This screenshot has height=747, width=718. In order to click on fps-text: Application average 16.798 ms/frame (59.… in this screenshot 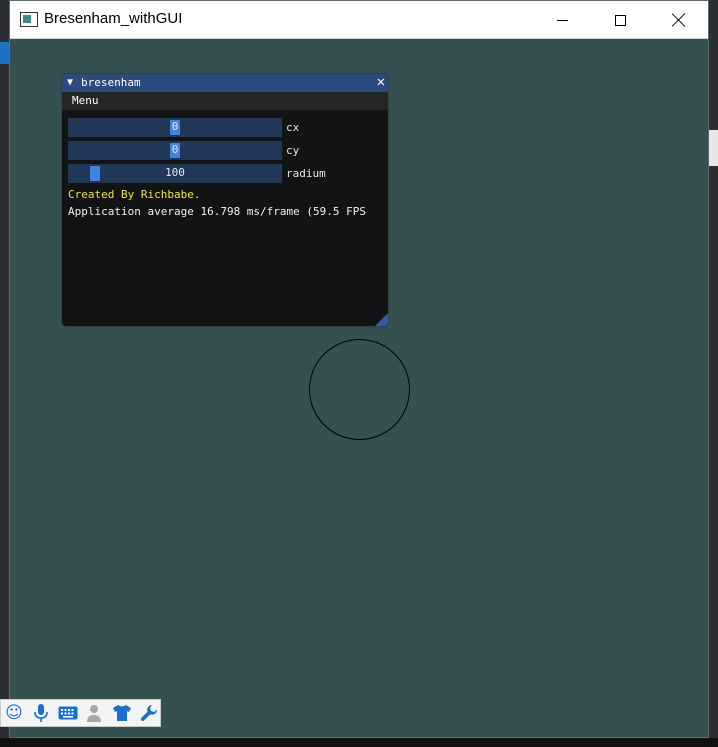, I will do `click(217, 211)`.